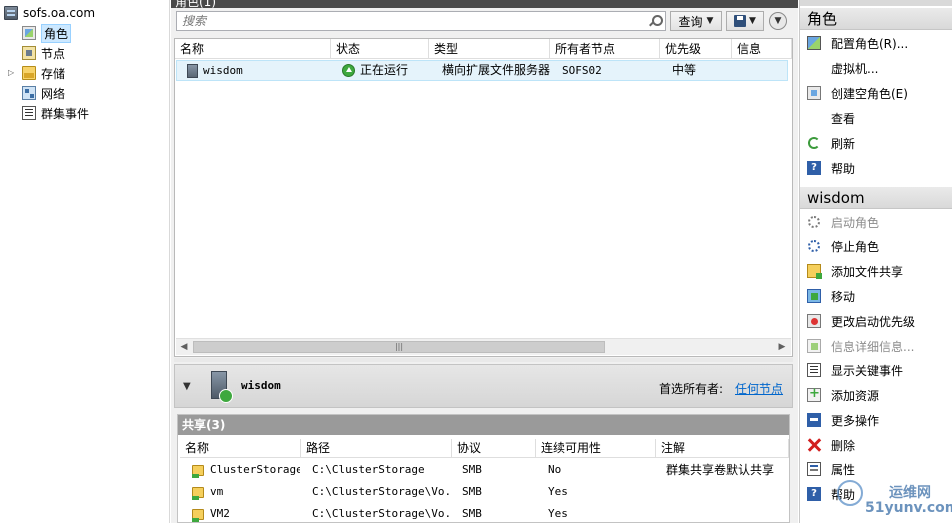  What do you see at coordinates (782, 347) in the screenshot?
I see `scroll-right-arrow-icon: ▶` at bounding box center [782, 347].